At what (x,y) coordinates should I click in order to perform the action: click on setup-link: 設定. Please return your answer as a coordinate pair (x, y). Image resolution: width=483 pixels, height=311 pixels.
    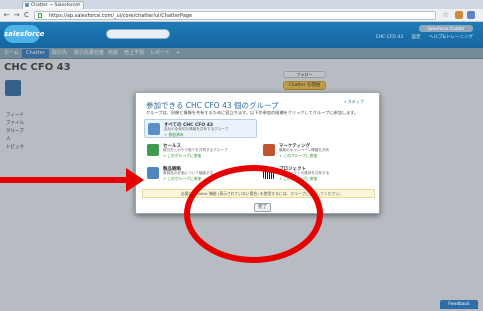
    Looking at the image, I should click on (416, 37).